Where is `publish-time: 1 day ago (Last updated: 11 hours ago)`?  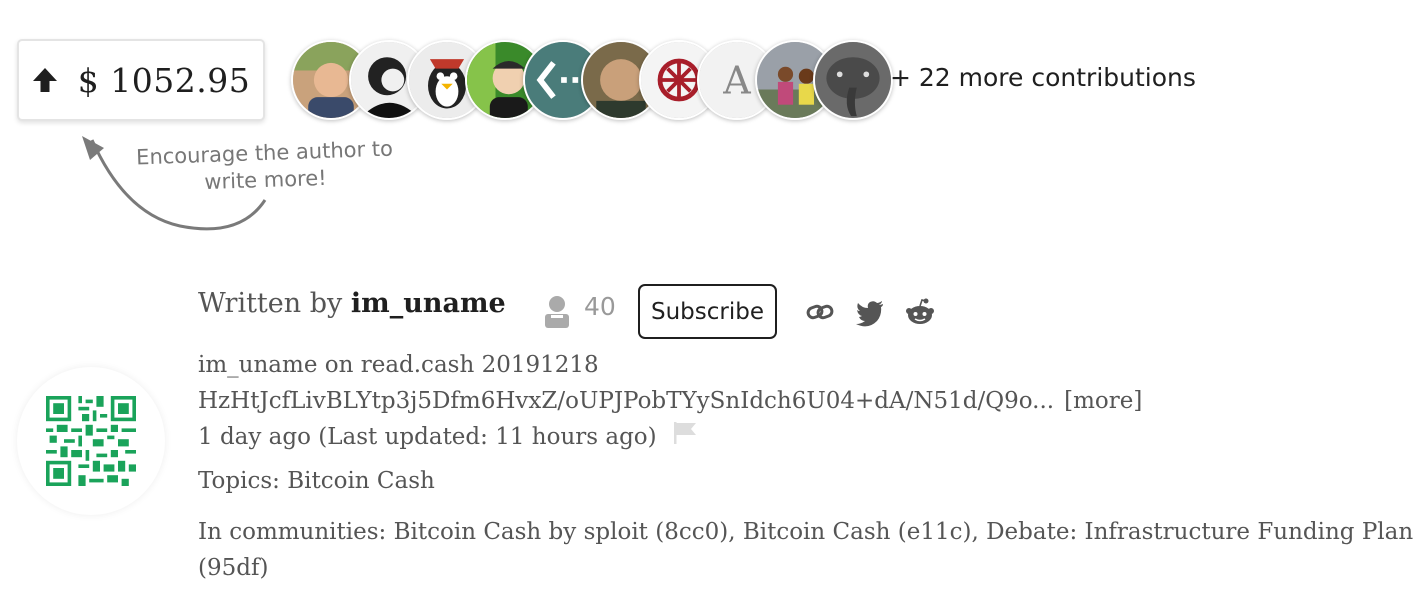
publish-time: 1 day ago (Last updated: 11 hours ago) is located at coordinates (427, 437).